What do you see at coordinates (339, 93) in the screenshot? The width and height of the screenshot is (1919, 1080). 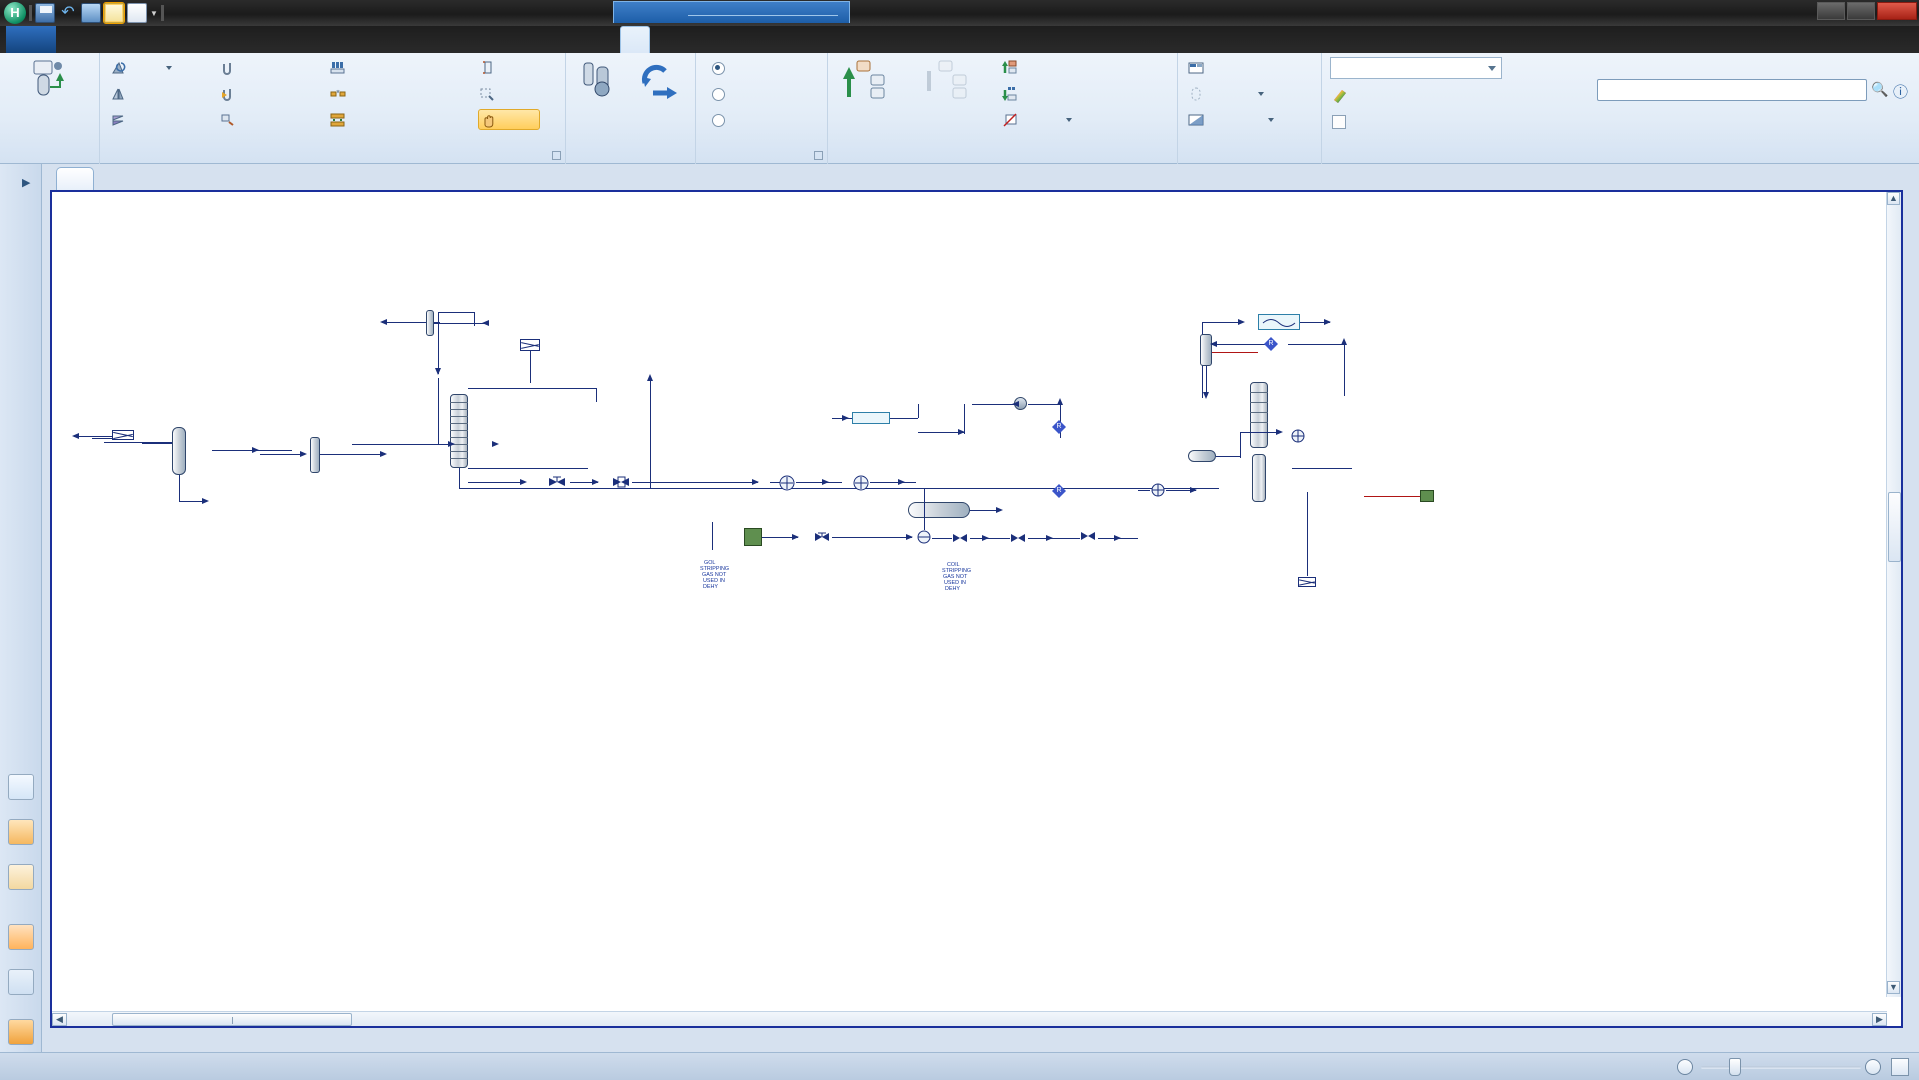 I see `break-connection-button` at bounding box center [339, 93].